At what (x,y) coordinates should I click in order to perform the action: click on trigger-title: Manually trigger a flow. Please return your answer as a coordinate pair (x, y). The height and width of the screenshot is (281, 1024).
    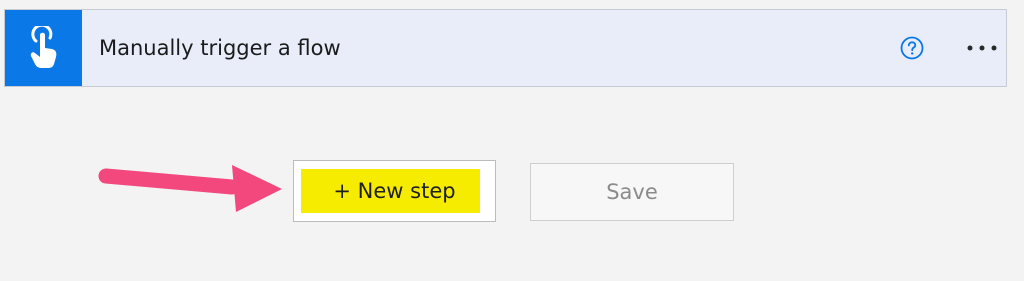
    Looking at the image, I should click on (220, 48).